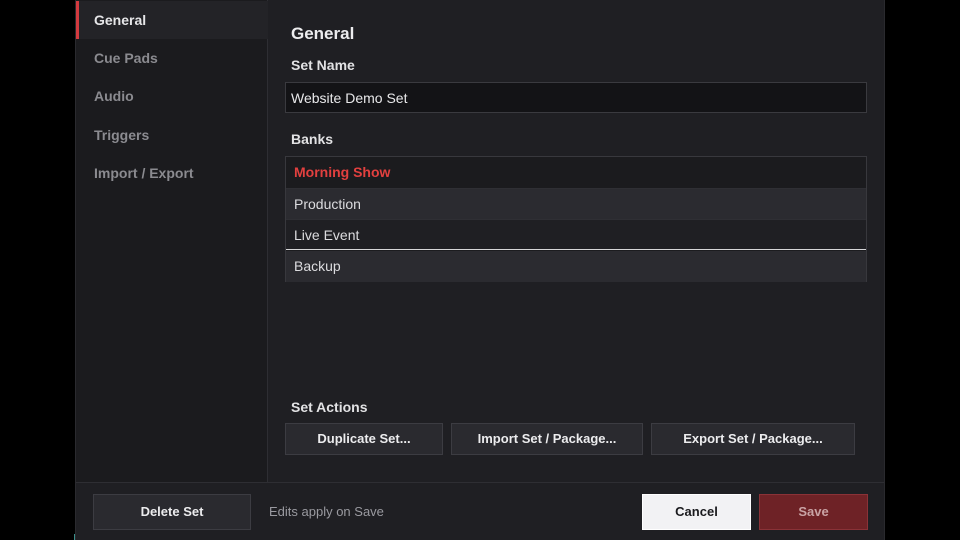 Image resolution: width=960 pixels, height=540 pixels. What do you see at coordinates (172, 20) in the screenshot?
I see `sidebar-item-general: General` at bounding box center [172, 20].